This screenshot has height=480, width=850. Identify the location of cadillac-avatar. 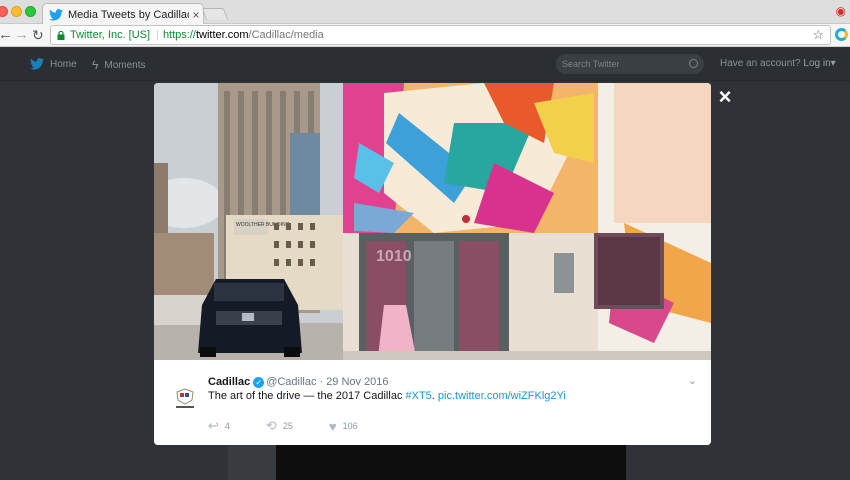
(185, 397).